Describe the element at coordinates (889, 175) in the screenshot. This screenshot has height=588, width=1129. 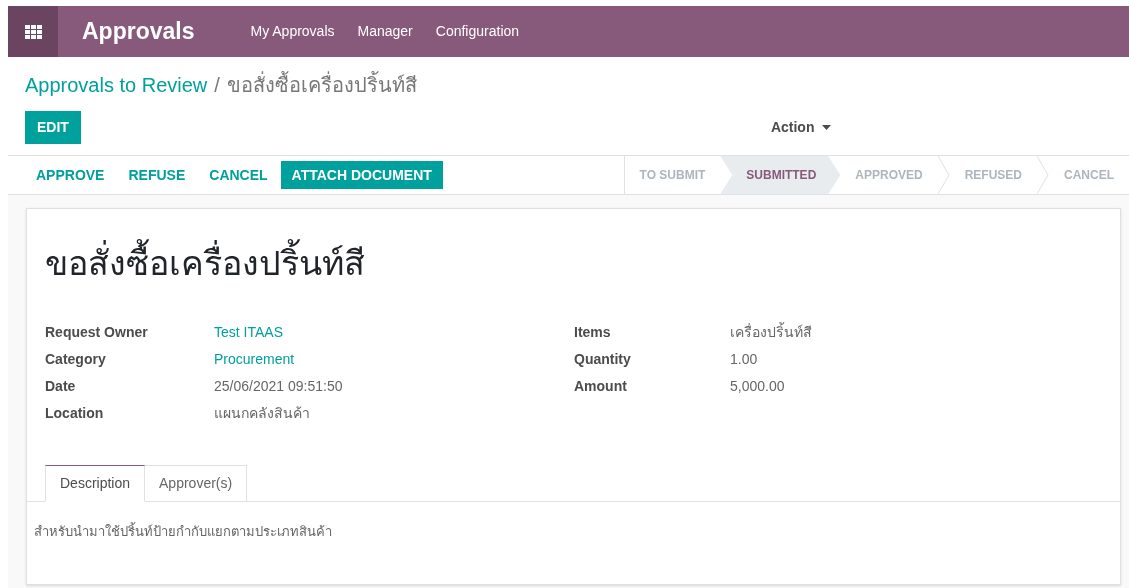
I see `status-stage: APPROVED` at that location.